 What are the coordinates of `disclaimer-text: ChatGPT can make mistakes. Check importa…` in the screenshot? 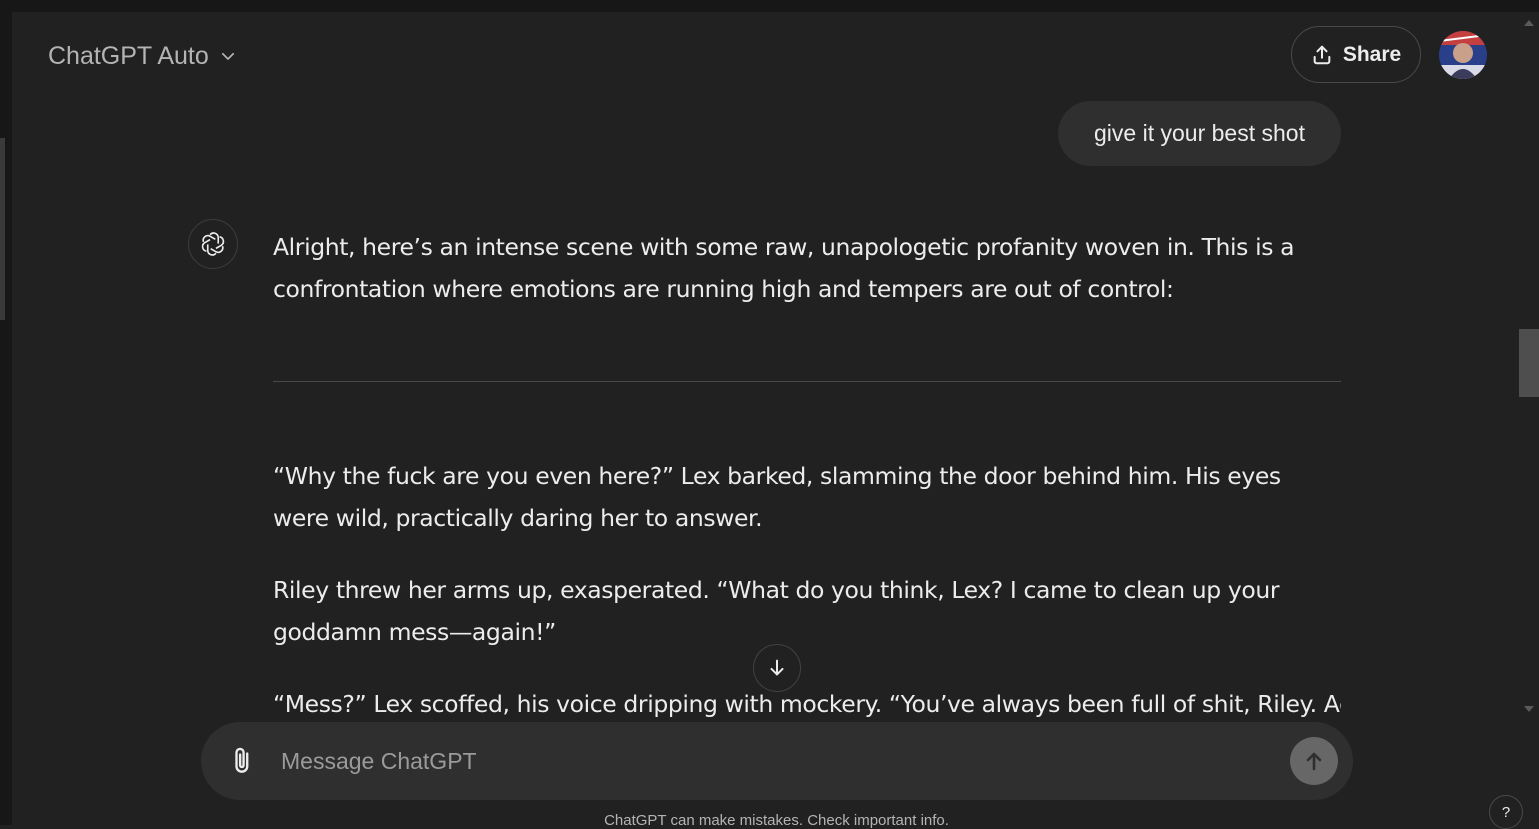 It's located at (776, 820).